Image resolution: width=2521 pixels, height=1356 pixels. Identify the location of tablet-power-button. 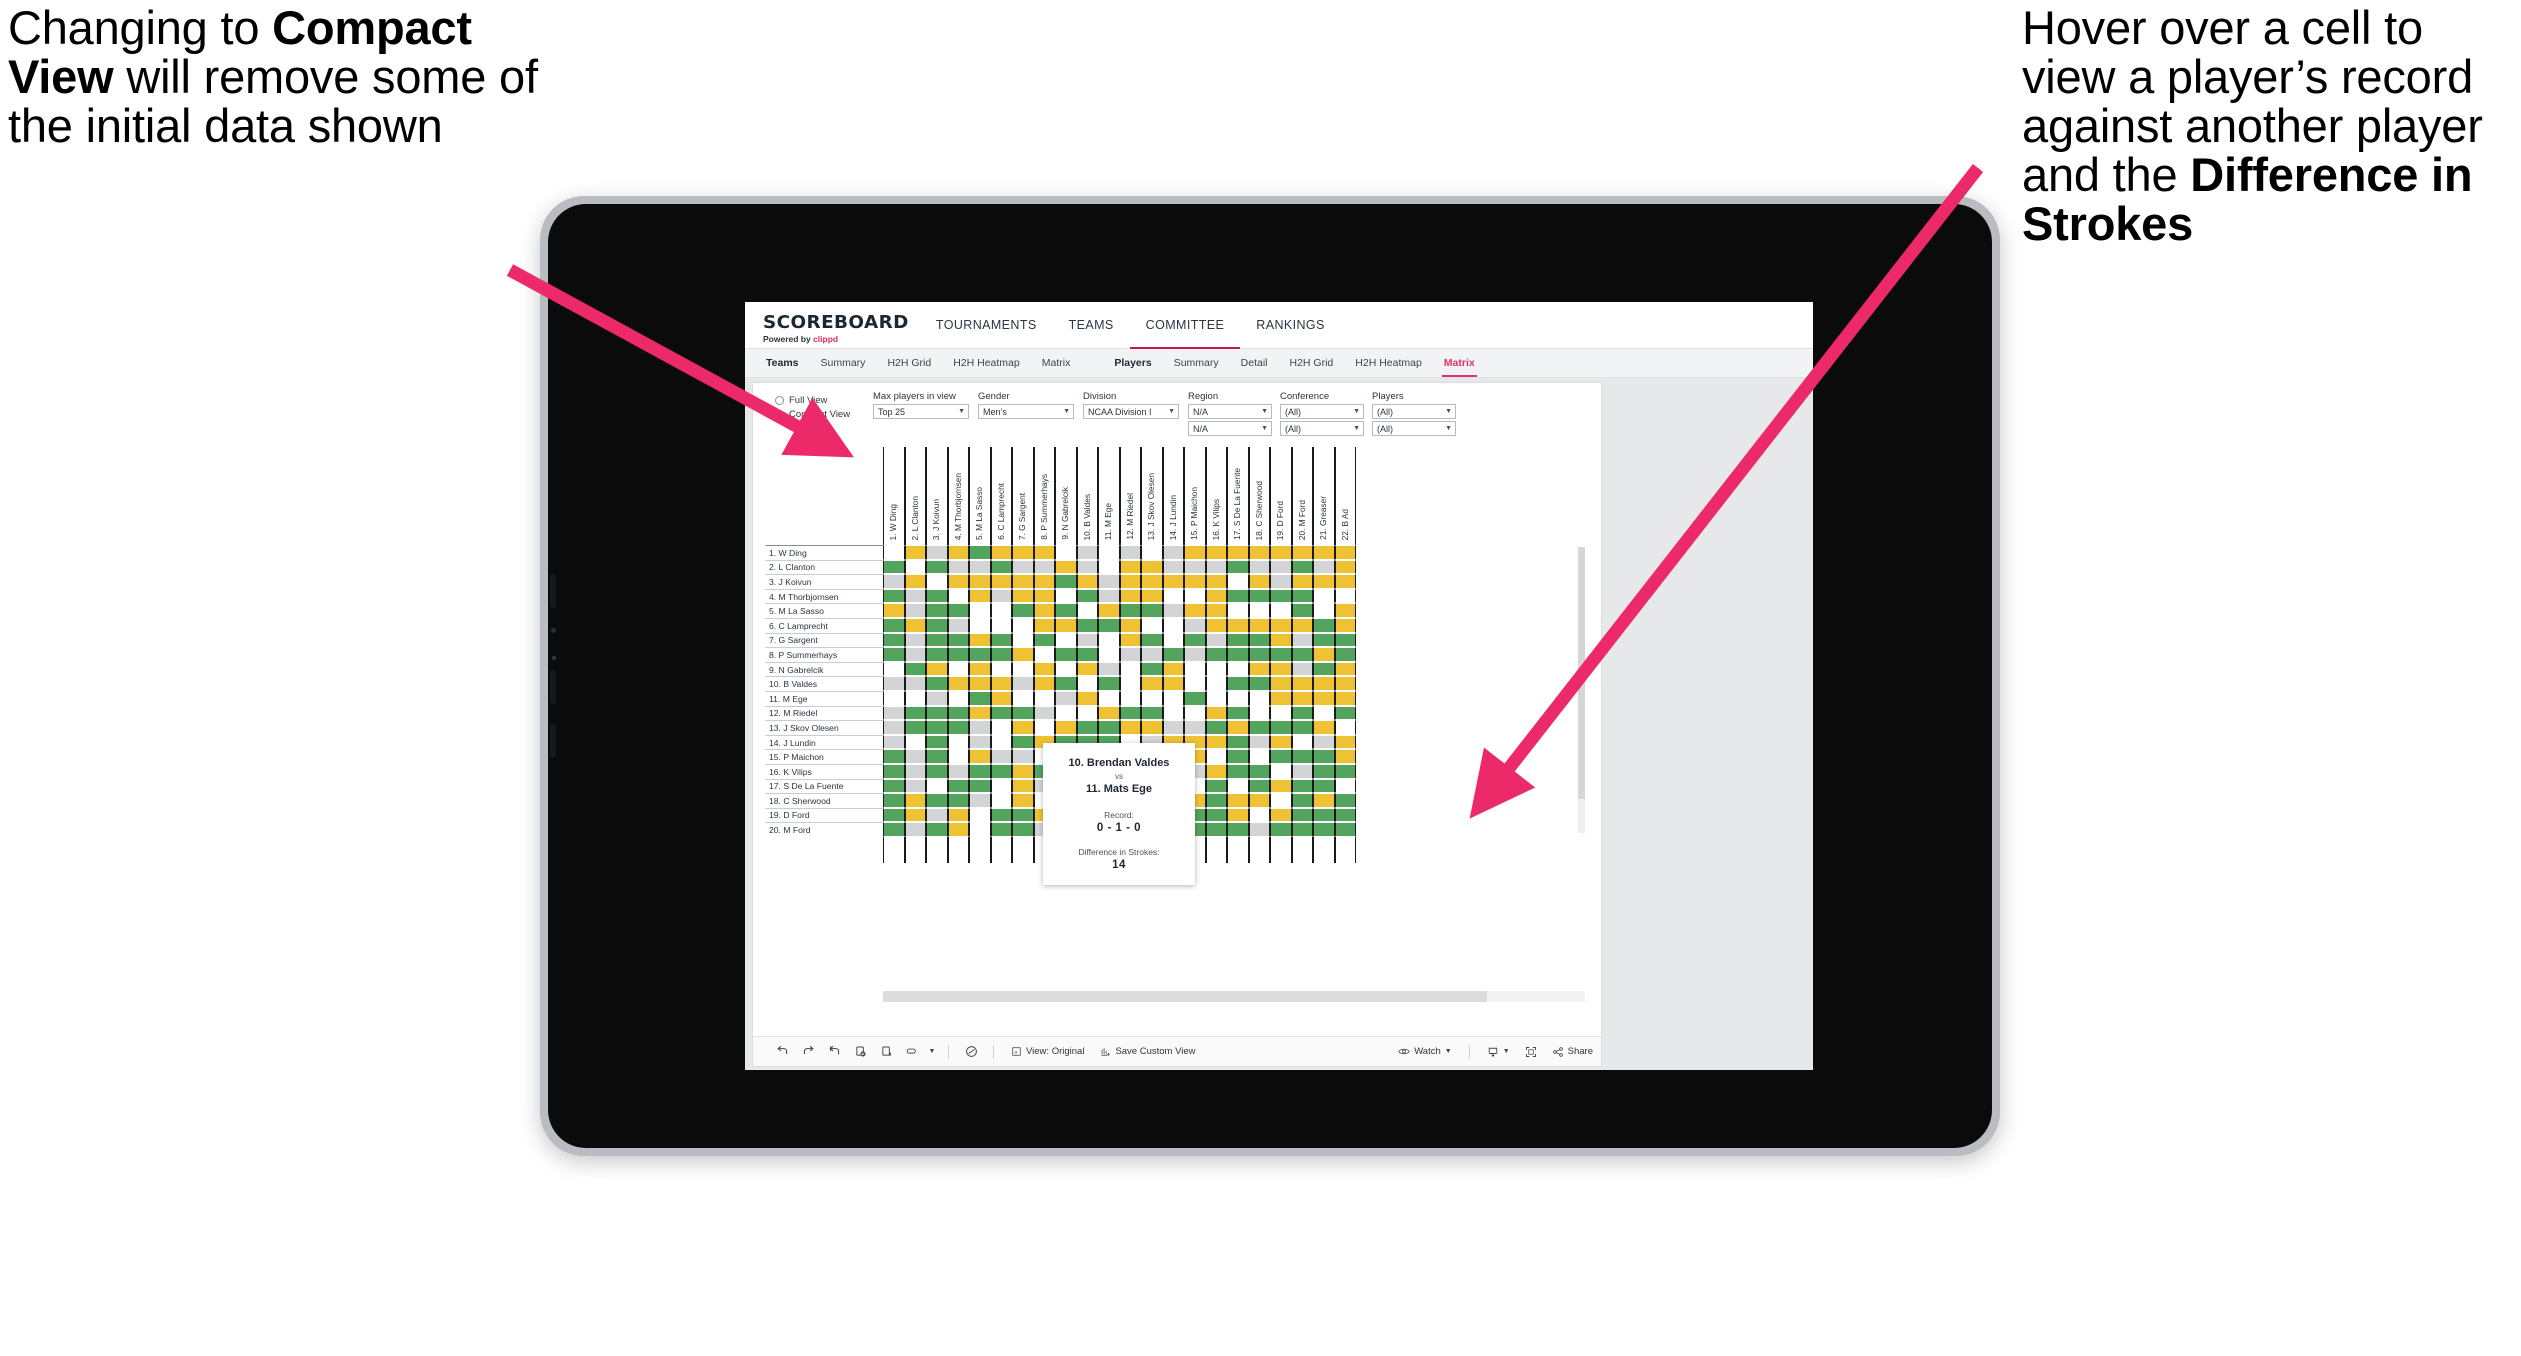
(553, 741).